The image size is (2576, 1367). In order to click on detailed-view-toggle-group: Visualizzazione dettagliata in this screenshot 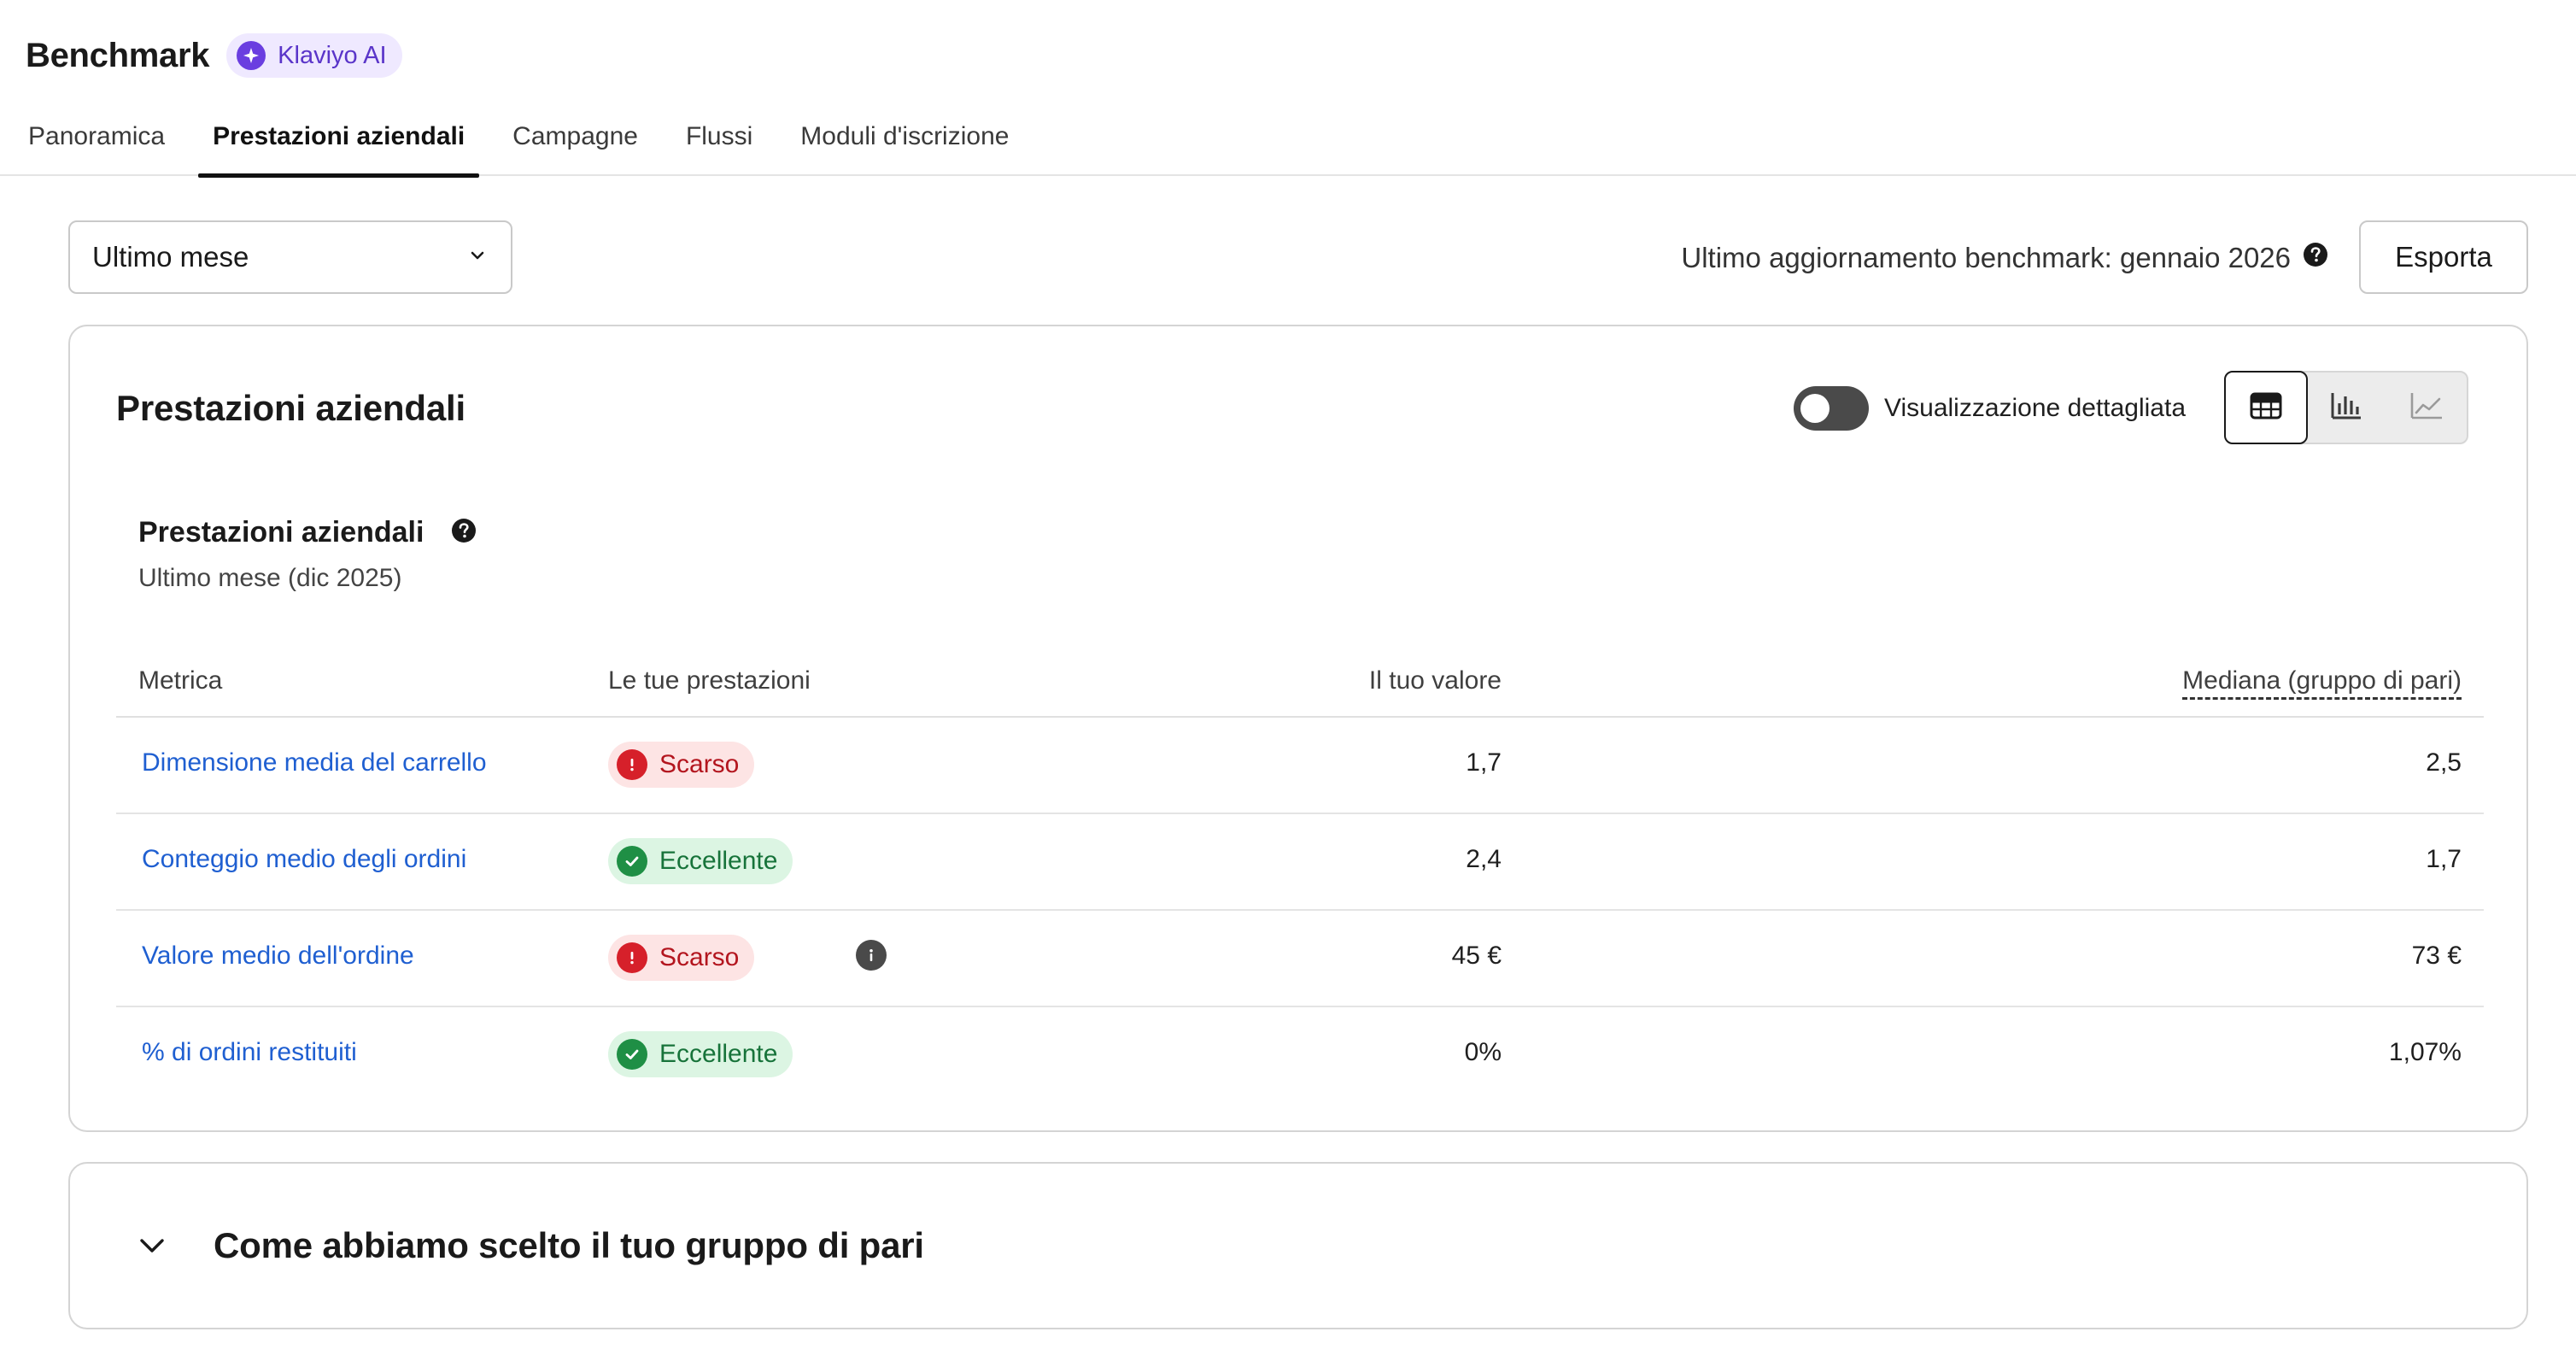, I will do `click(1990, 408)`.